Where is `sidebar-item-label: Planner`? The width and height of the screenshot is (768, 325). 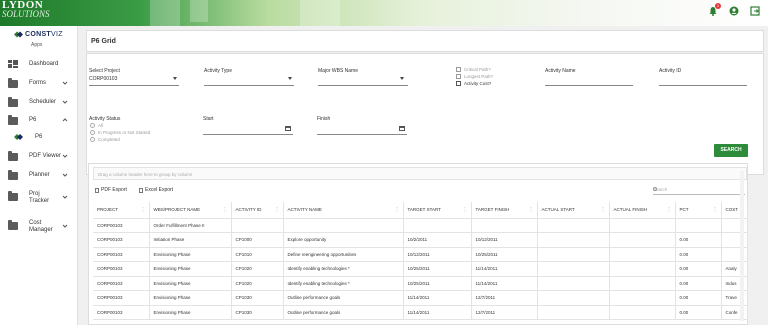
sidebar-item-label: Planner is located at coordinates (39, 175).